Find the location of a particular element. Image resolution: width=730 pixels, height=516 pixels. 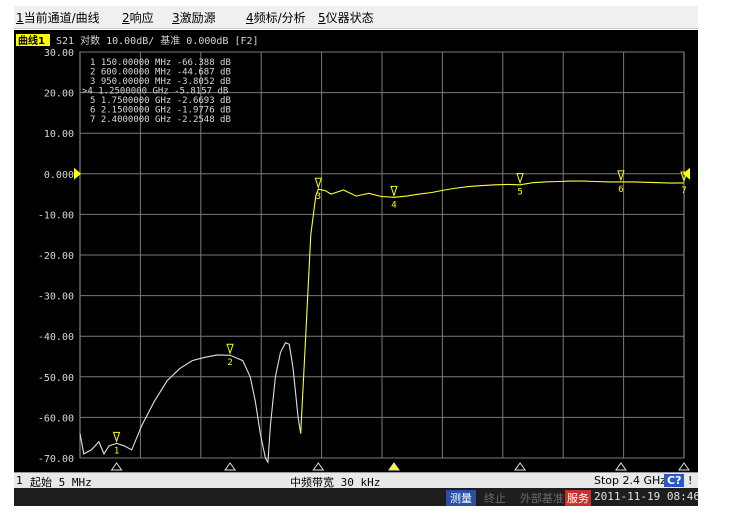

marker-table-row: 1 150.00000 MHz -66.388 dB is located at coordinates (160, 63).